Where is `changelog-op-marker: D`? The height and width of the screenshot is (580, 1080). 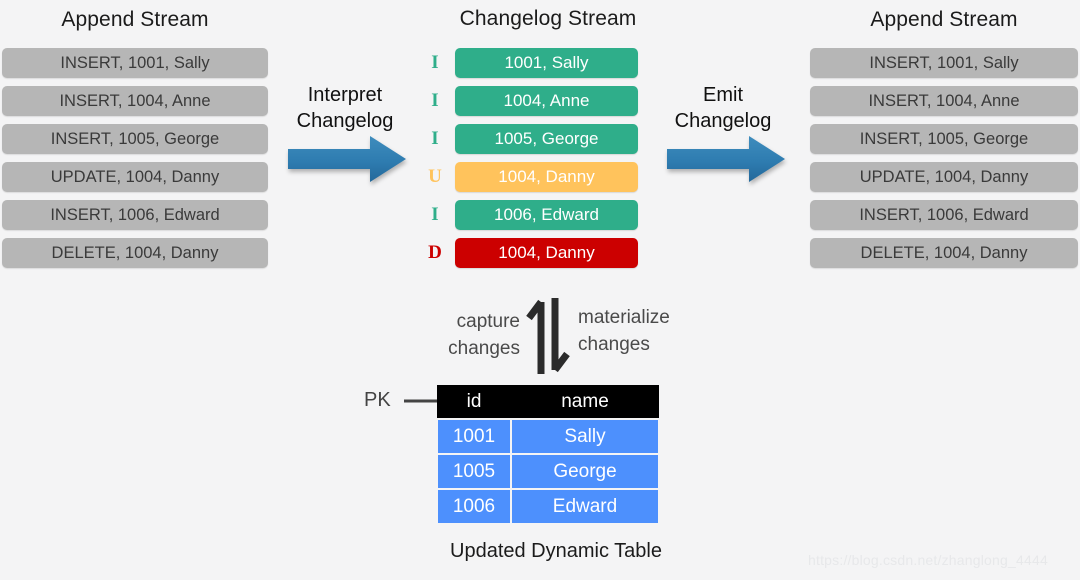 changelog-op-marker: D is located at coordinates (435, 252).